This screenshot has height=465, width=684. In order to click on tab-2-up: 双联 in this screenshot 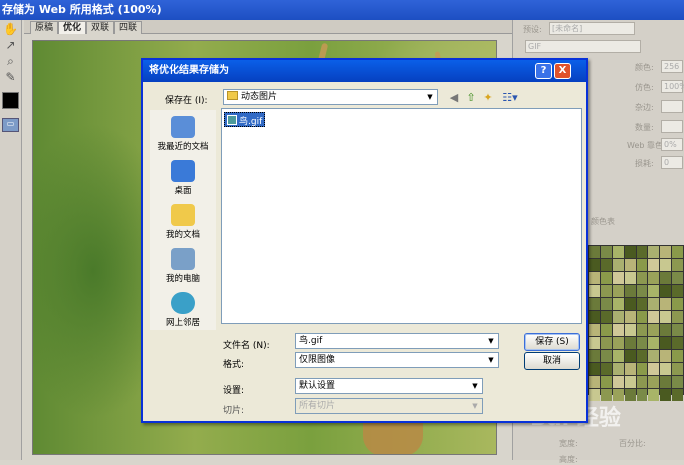, I will do `click(100, 27)`.